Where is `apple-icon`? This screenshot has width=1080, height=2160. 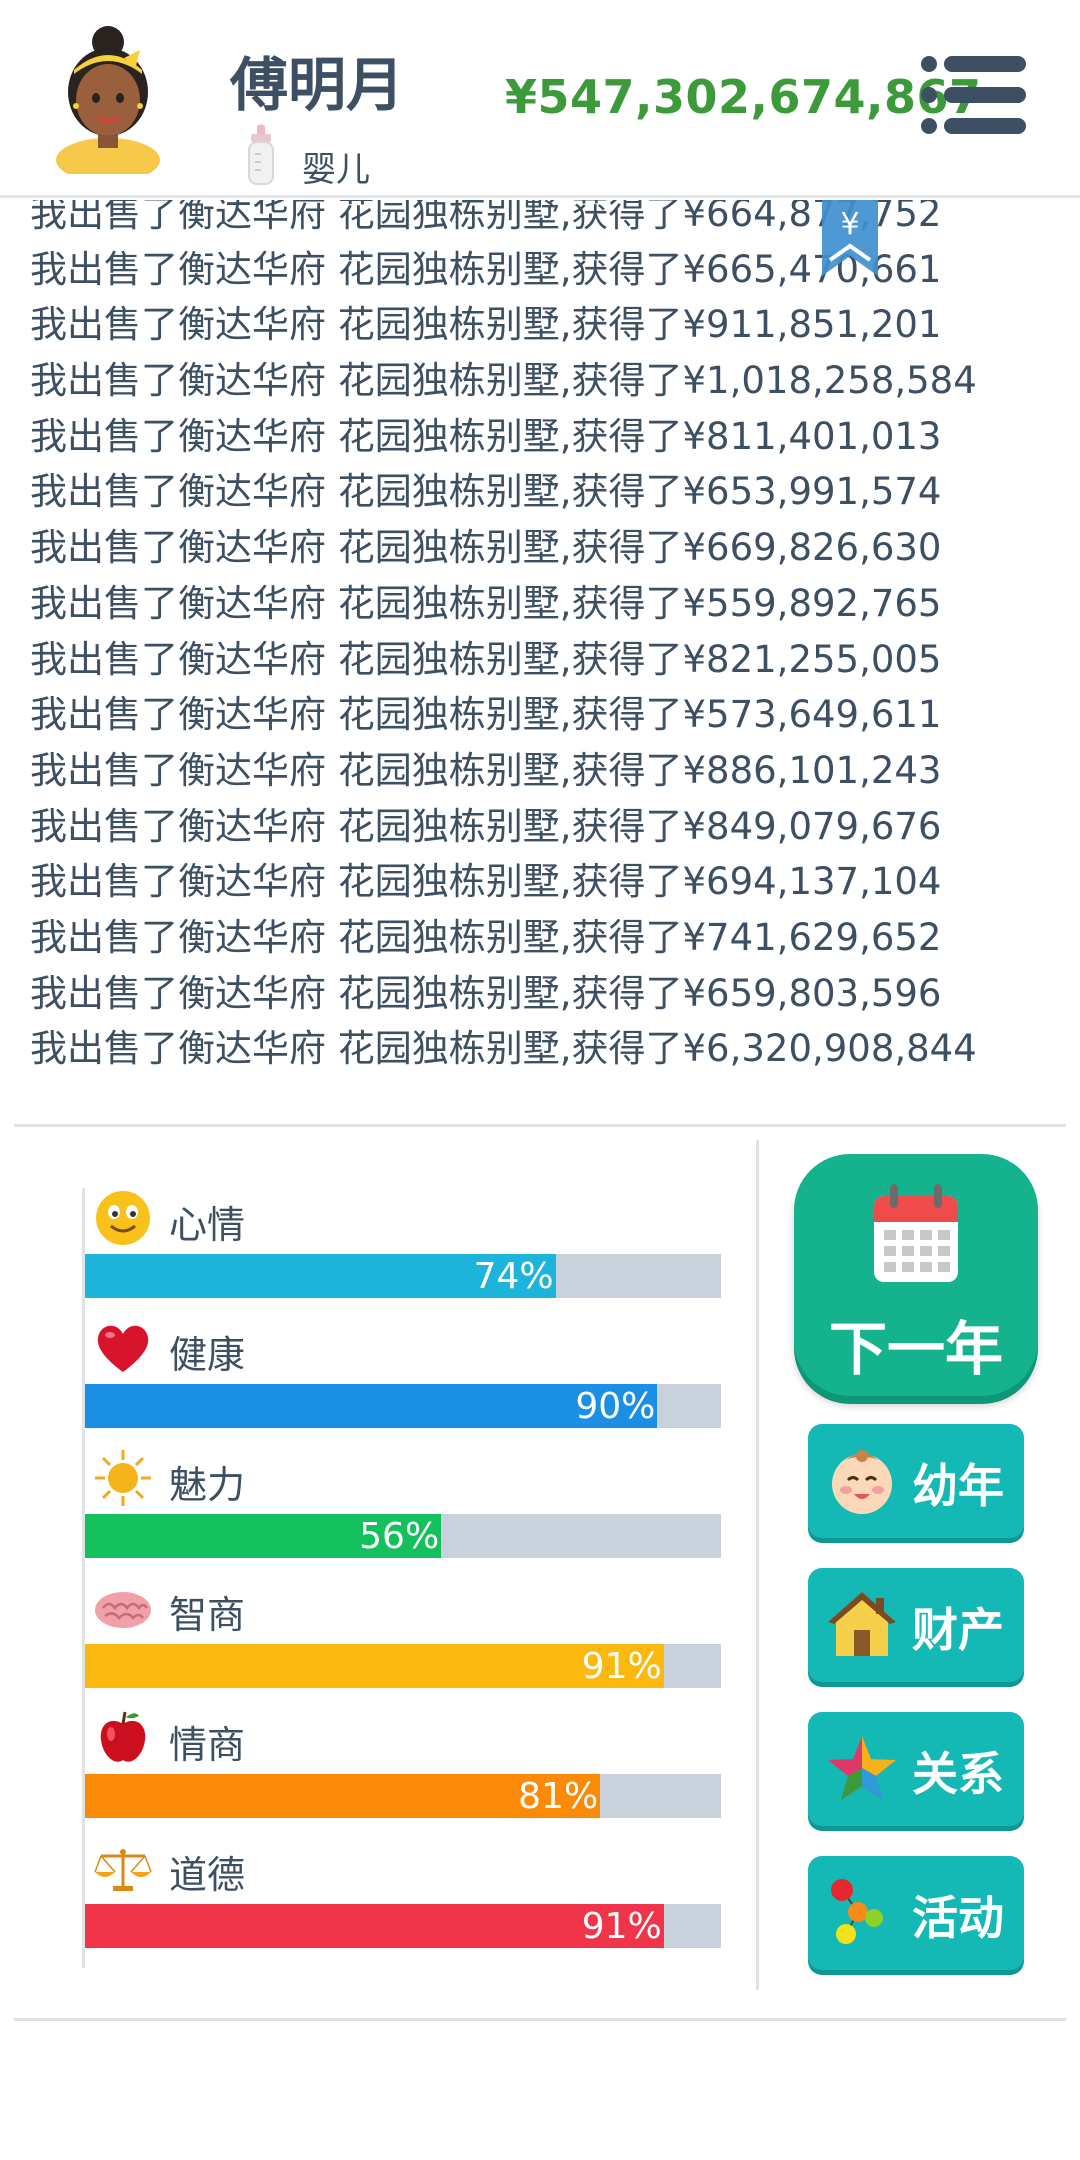 apple-icon is located at coordinates (123, 1736).